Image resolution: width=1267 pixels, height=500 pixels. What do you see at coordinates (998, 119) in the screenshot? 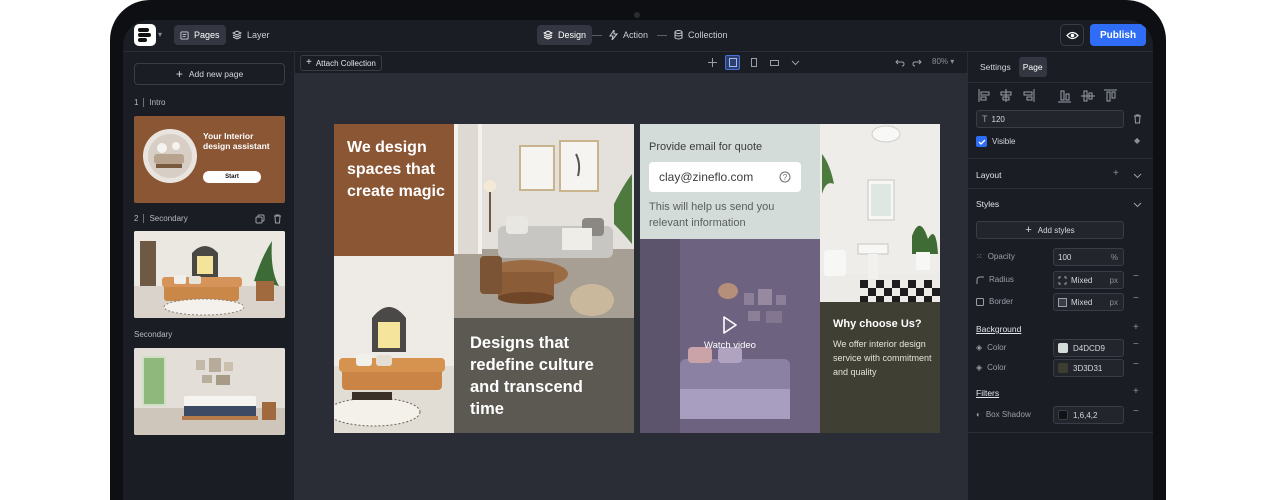
I see `text-size-value: 120` at bounding box center [998, 119].